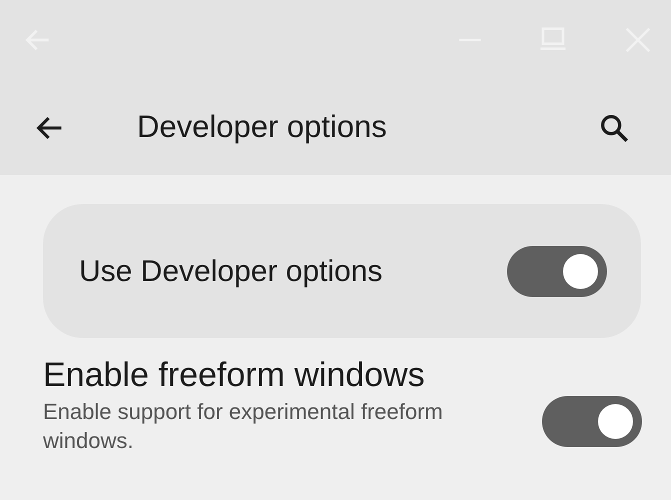 The image size is (671, 500). What do you see at coordinates (231, 272) in the screenshot?
I see `main-switch-label: Use Developer options` at bounding box center [231, 272].